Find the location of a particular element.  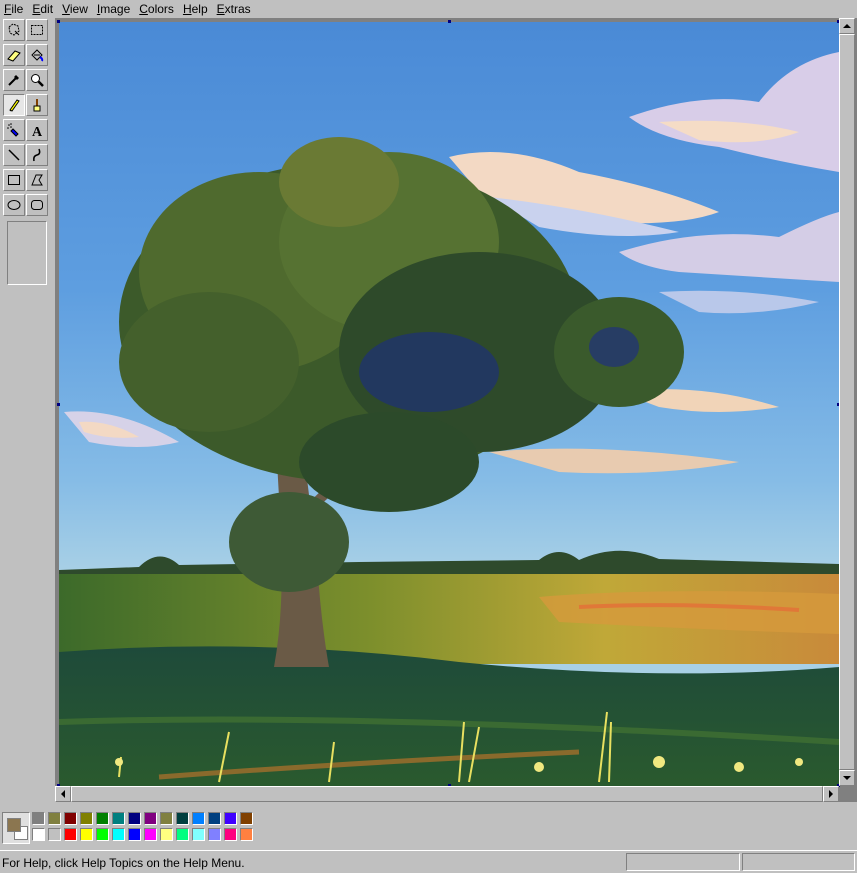

vertical-scrollbar is located at coordinates (847, 402).